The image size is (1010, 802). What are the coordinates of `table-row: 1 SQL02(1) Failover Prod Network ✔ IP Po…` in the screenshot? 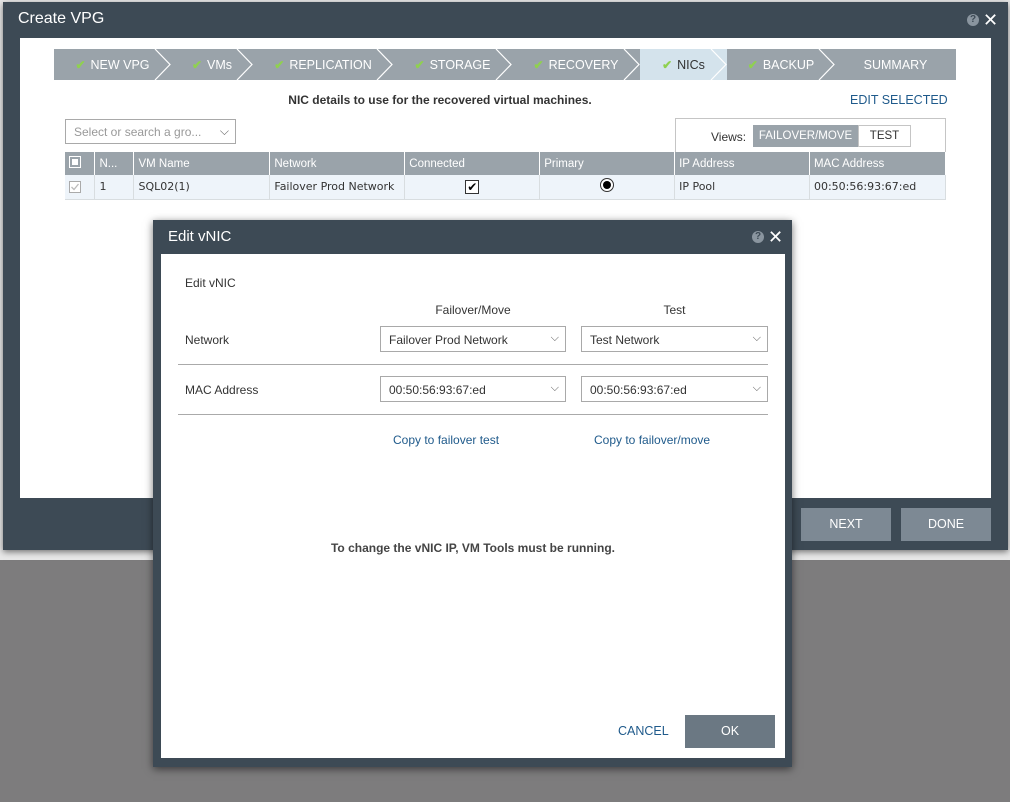 It's located at (506, 187).